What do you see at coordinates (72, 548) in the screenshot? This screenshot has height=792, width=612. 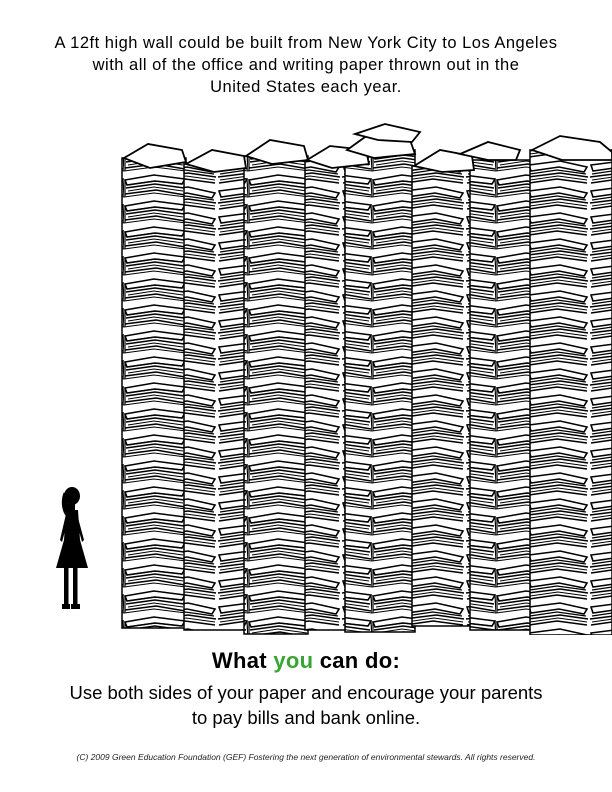 I see `child-silhouette` at bounding box center [72, 548].